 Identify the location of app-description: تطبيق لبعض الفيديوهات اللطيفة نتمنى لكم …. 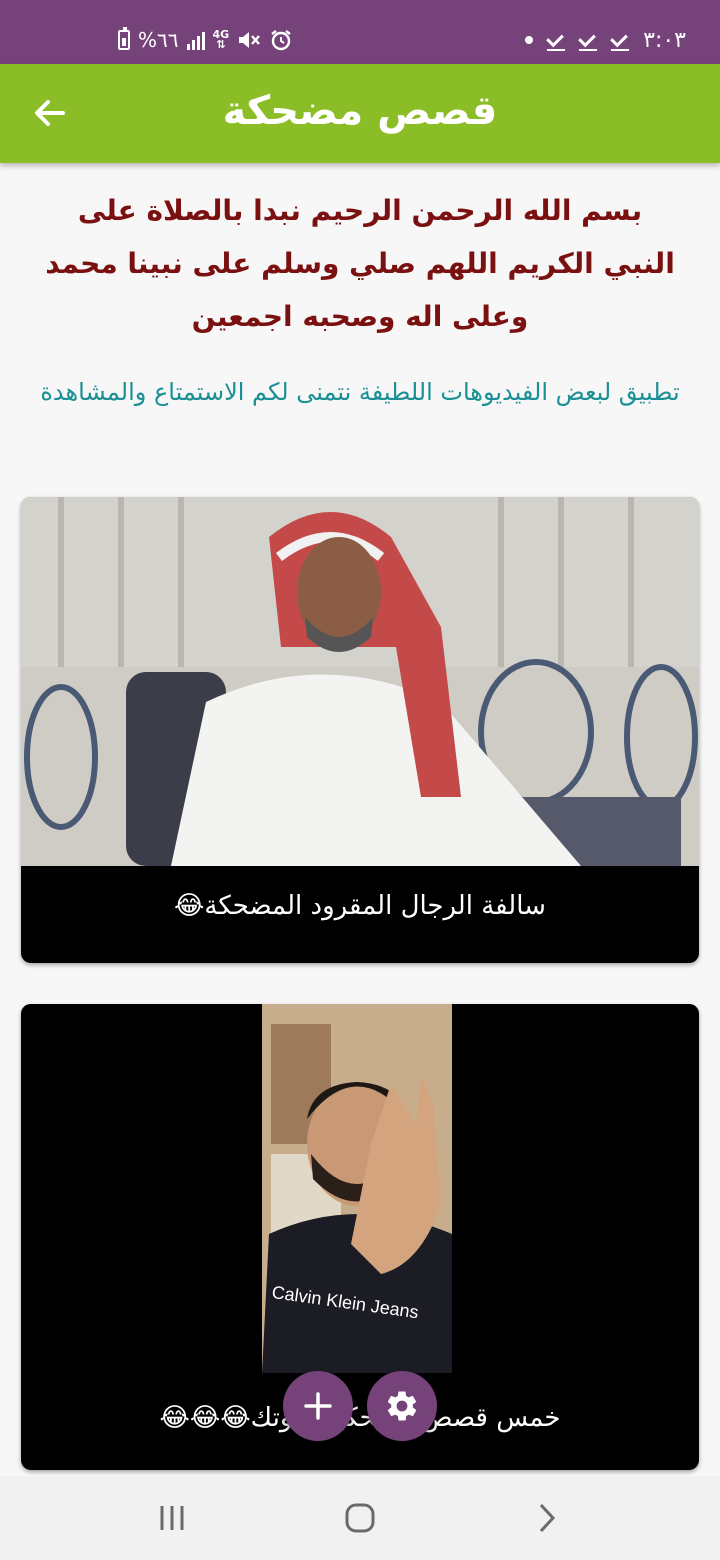
(360, 392).